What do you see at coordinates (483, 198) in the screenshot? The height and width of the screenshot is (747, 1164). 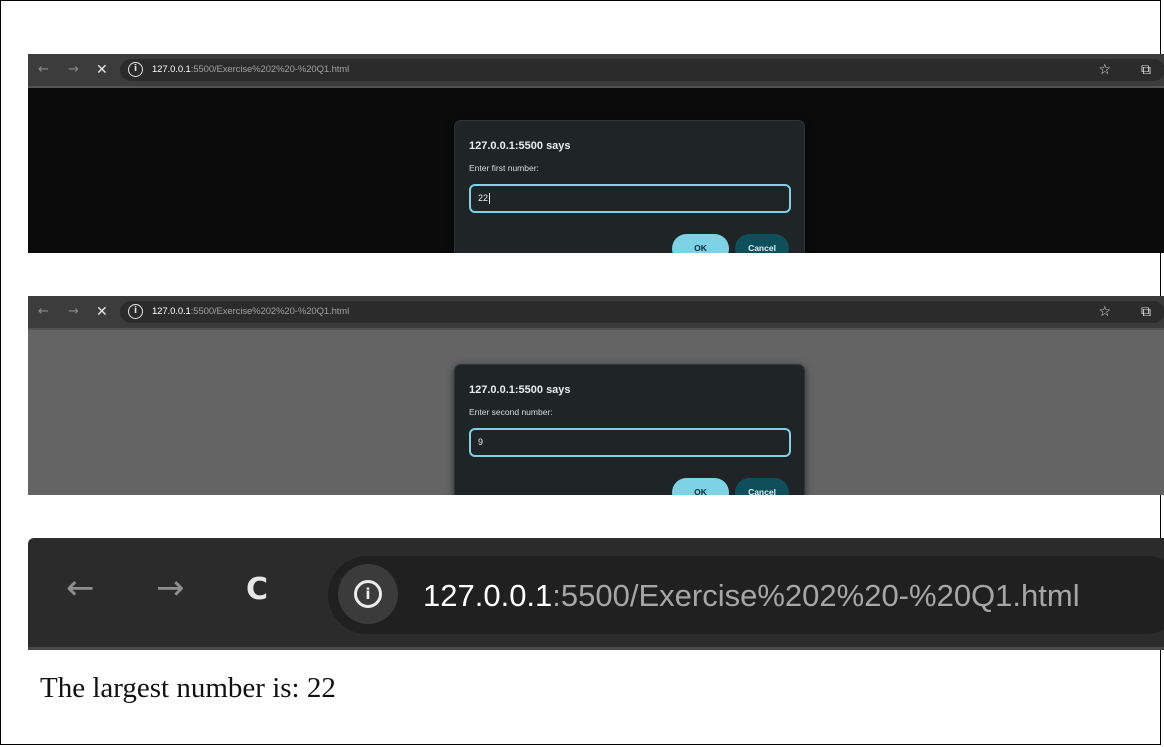 I see `prompt-input-value: 22` at bounding box center [483, 198].